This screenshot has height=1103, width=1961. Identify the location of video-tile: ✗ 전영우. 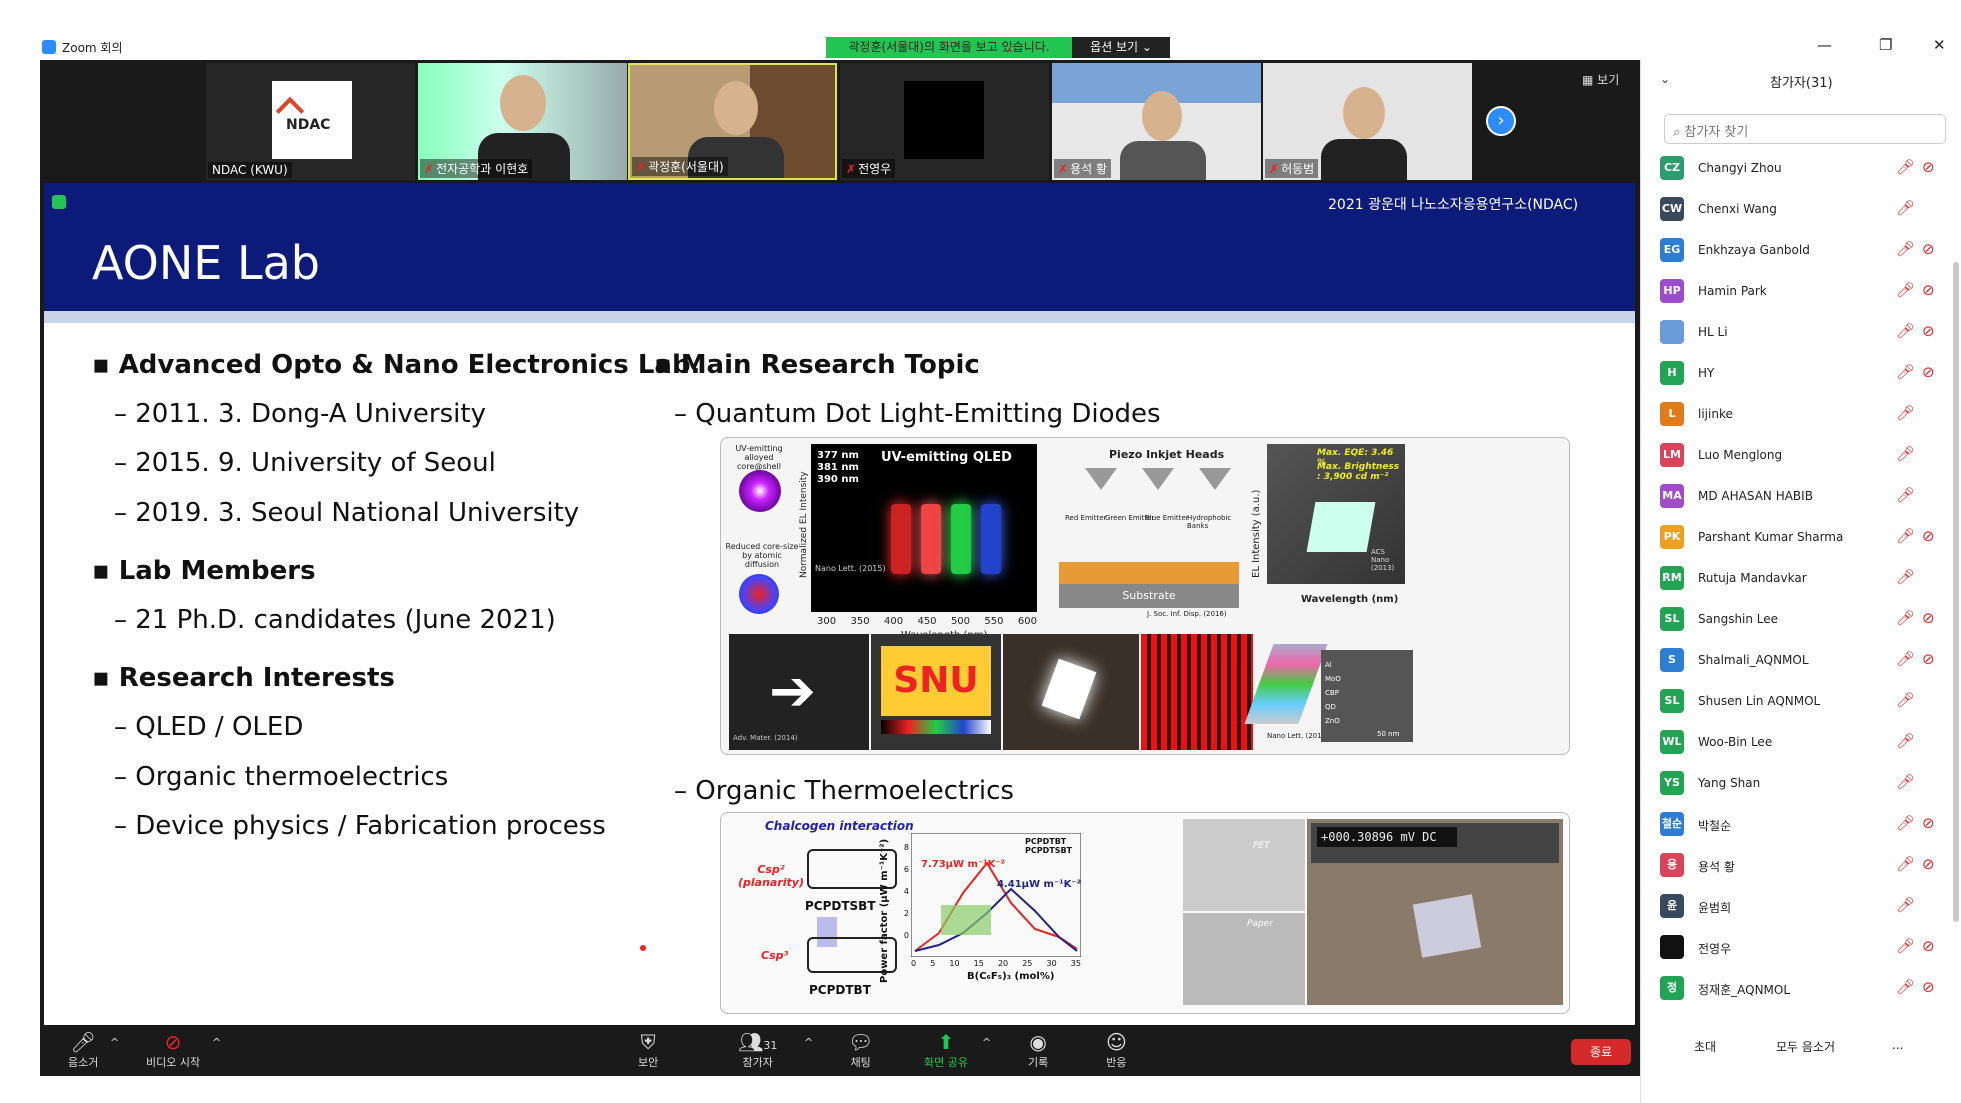
(944, 121).